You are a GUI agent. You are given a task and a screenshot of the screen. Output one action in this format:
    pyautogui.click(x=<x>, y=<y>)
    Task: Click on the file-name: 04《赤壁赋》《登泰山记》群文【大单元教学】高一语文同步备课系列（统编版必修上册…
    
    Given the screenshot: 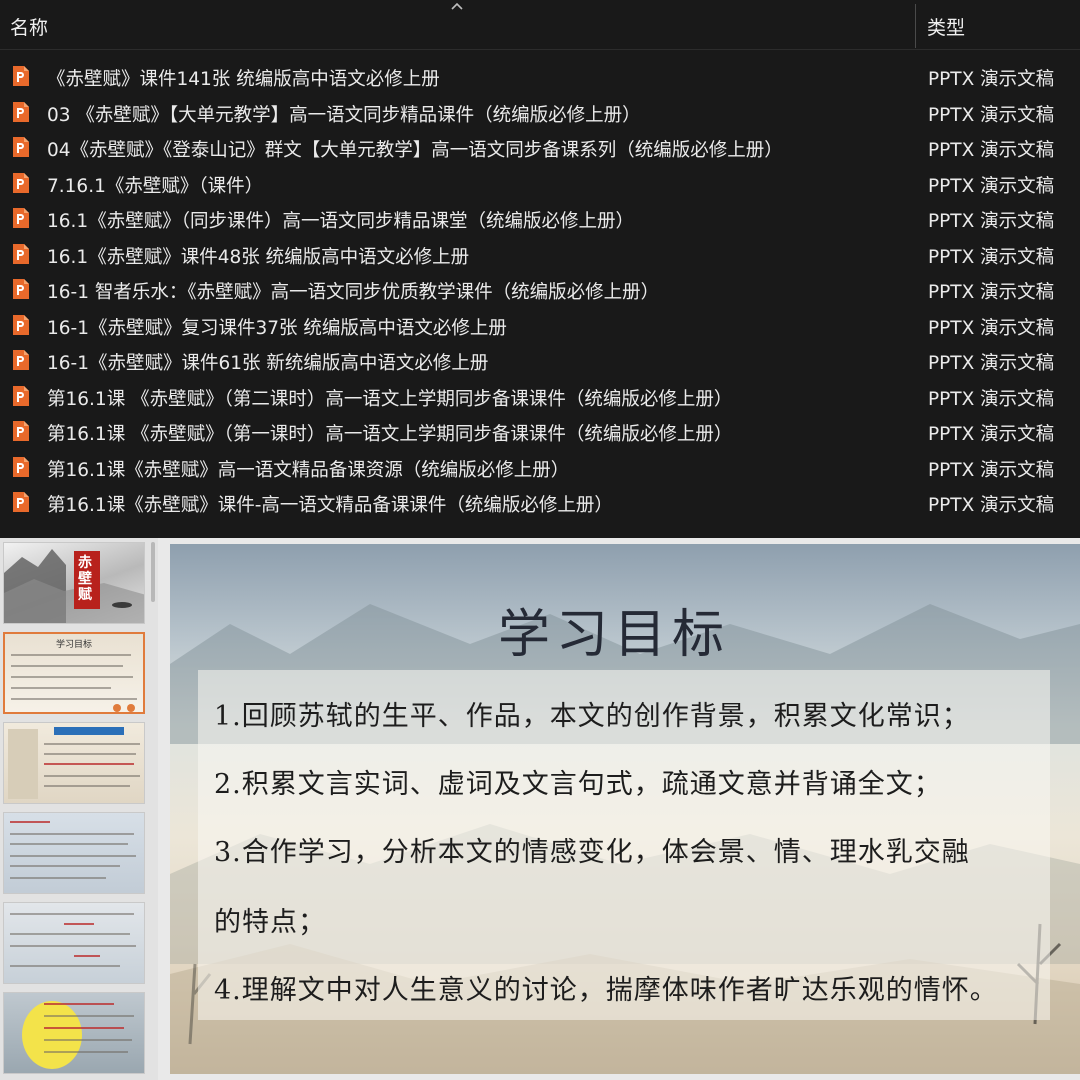 What is the action you would take?
    pyautogui.click(x=415, y=150)
    